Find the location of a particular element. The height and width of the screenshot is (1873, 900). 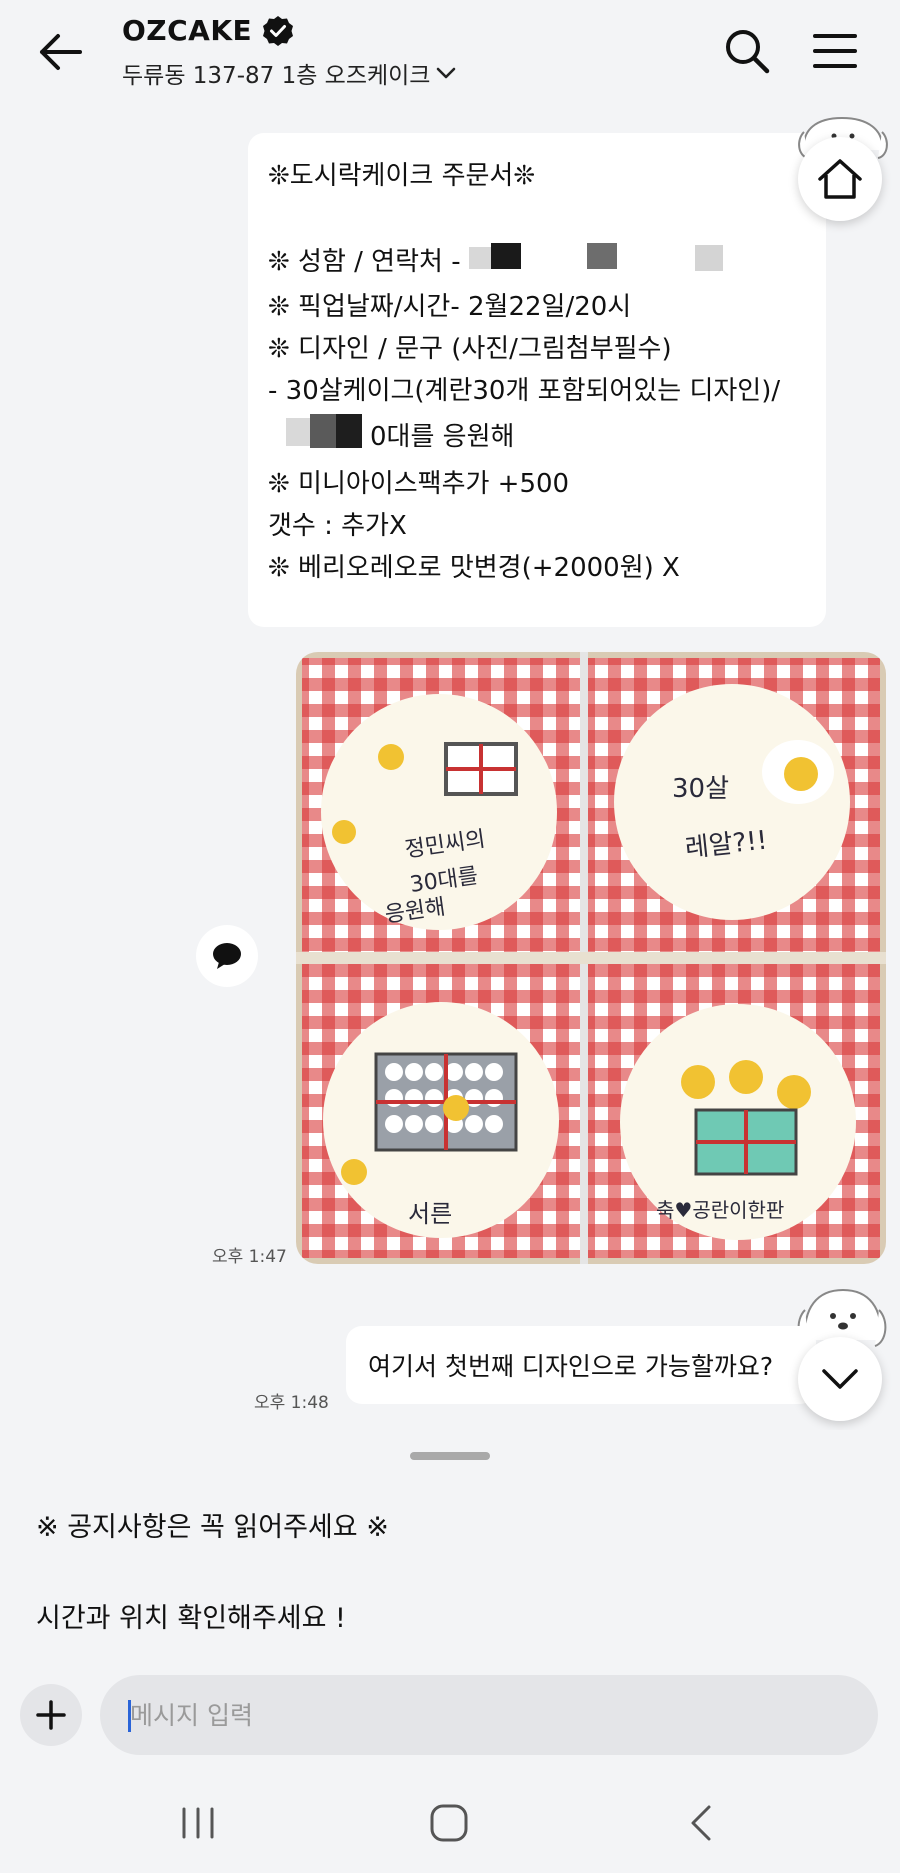

comment-button is located at coordinates (227, 956).